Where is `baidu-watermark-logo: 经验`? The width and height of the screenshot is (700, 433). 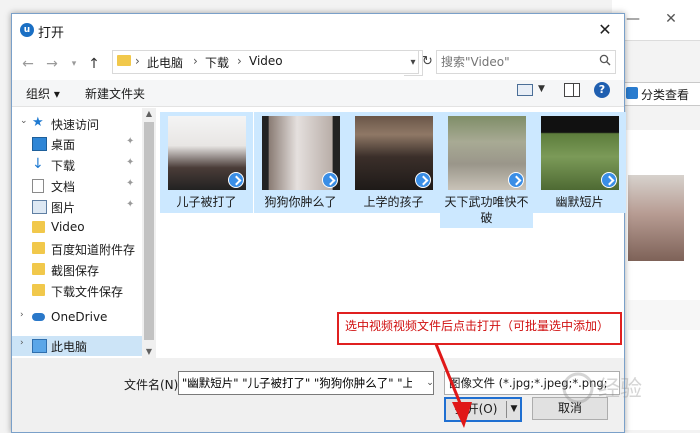
baidu-watermark-logo: 经验 is located at coordinates (602, 388).